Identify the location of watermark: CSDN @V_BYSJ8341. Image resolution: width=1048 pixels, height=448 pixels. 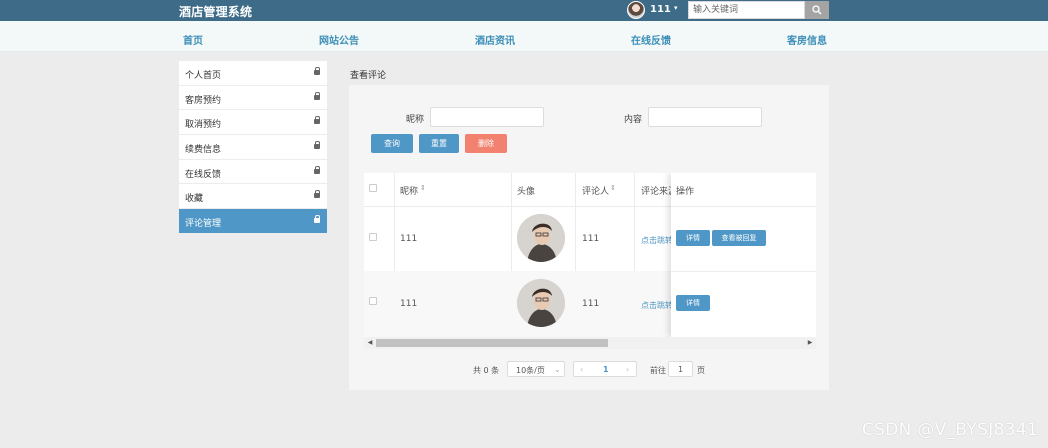
(950, 430).